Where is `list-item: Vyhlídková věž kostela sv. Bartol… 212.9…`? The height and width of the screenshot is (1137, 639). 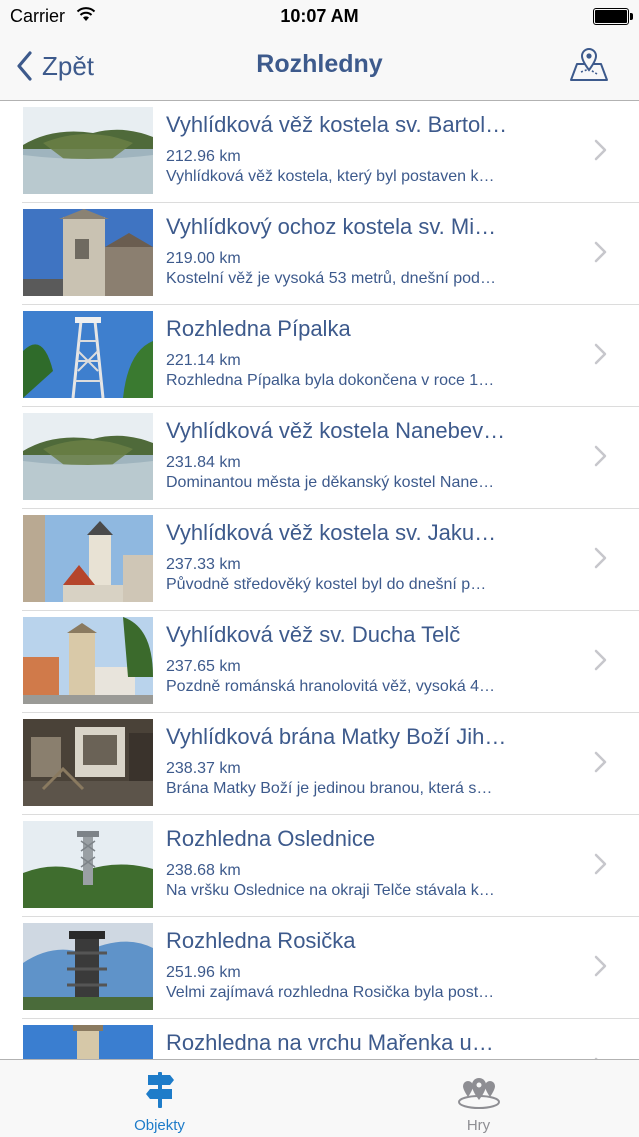 list-item: Vyhlídková věž kostela sv. Bartol… 212.9… is located at coordinates (319, 152).